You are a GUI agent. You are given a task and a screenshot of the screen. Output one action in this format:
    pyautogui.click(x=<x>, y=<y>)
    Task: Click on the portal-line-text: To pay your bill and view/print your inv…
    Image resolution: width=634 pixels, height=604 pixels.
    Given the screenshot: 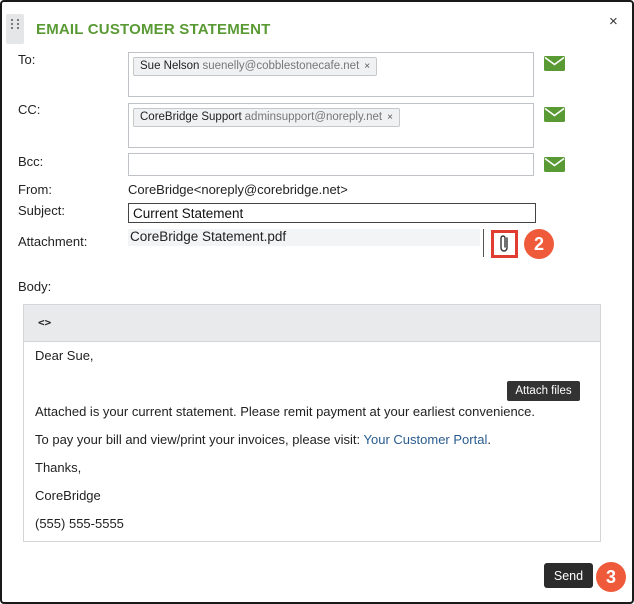 What is the action you would take?
    pyautogui.click(x=199, y=439)
    